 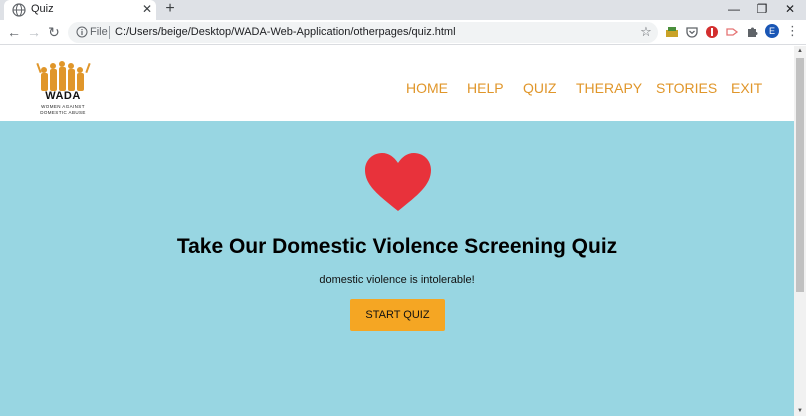 I want to click on bookmark-star-icon: ☆, so click(x=646, y=32).